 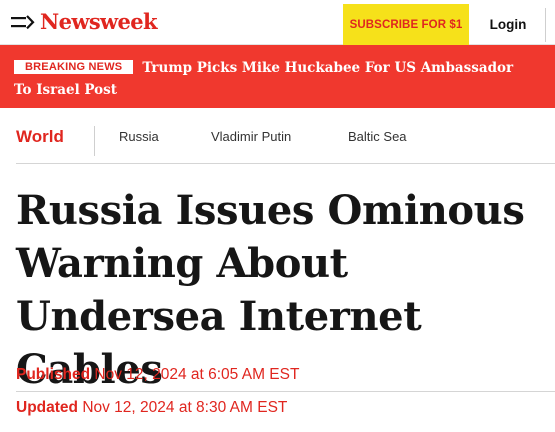 I want to click on breaking-news-badge: BREAKING NEWS, so click(x=74, y=67).